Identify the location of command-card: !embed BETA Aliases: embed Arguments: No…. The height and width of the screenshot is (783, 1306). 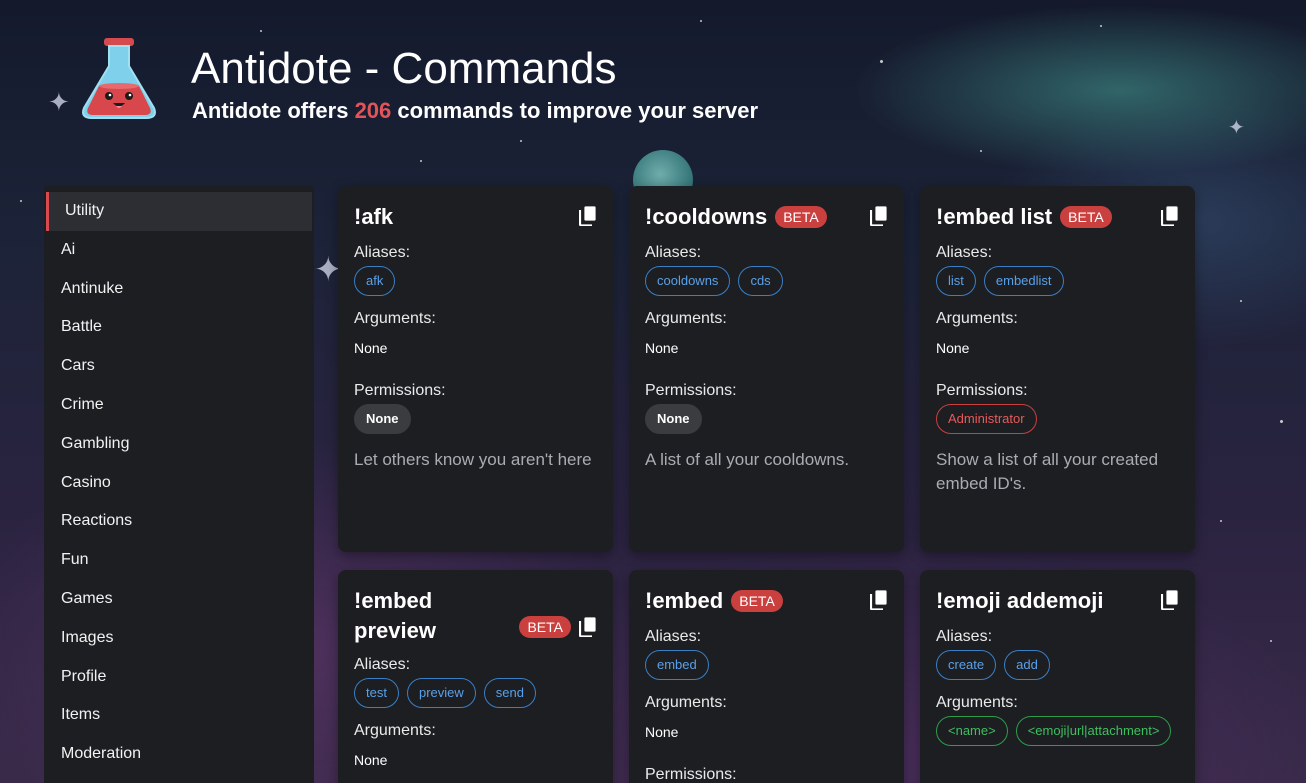
(766, 676).